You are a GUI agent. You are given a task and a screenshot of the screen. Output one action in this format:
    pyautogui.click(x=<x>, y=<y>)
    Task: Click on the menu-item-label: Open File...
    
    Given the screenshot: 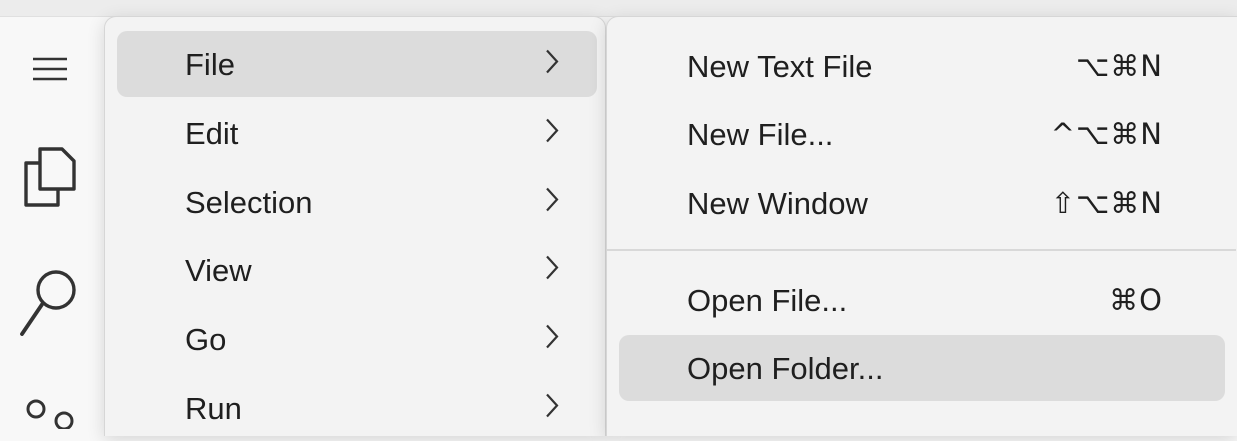 What is the action you would take?
    pyautogui.click(x=767, y=300)
    